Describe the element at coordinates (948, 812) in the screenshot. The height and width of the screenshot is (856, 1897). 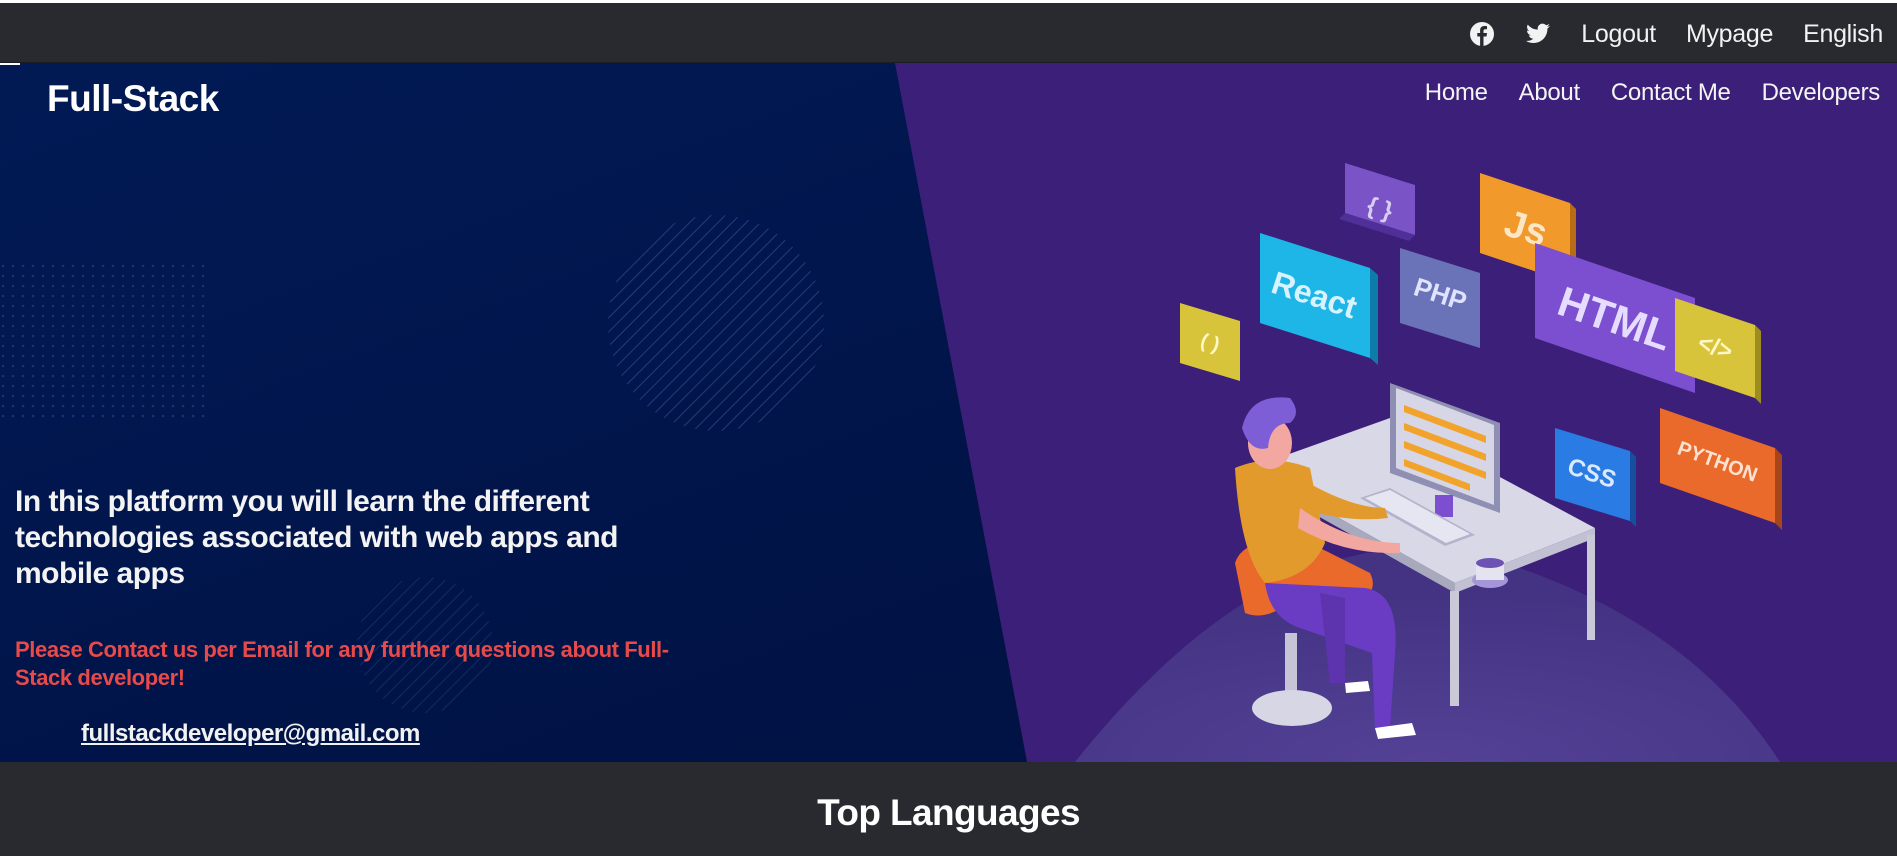
I see `section-title: Top Languages` at that location.